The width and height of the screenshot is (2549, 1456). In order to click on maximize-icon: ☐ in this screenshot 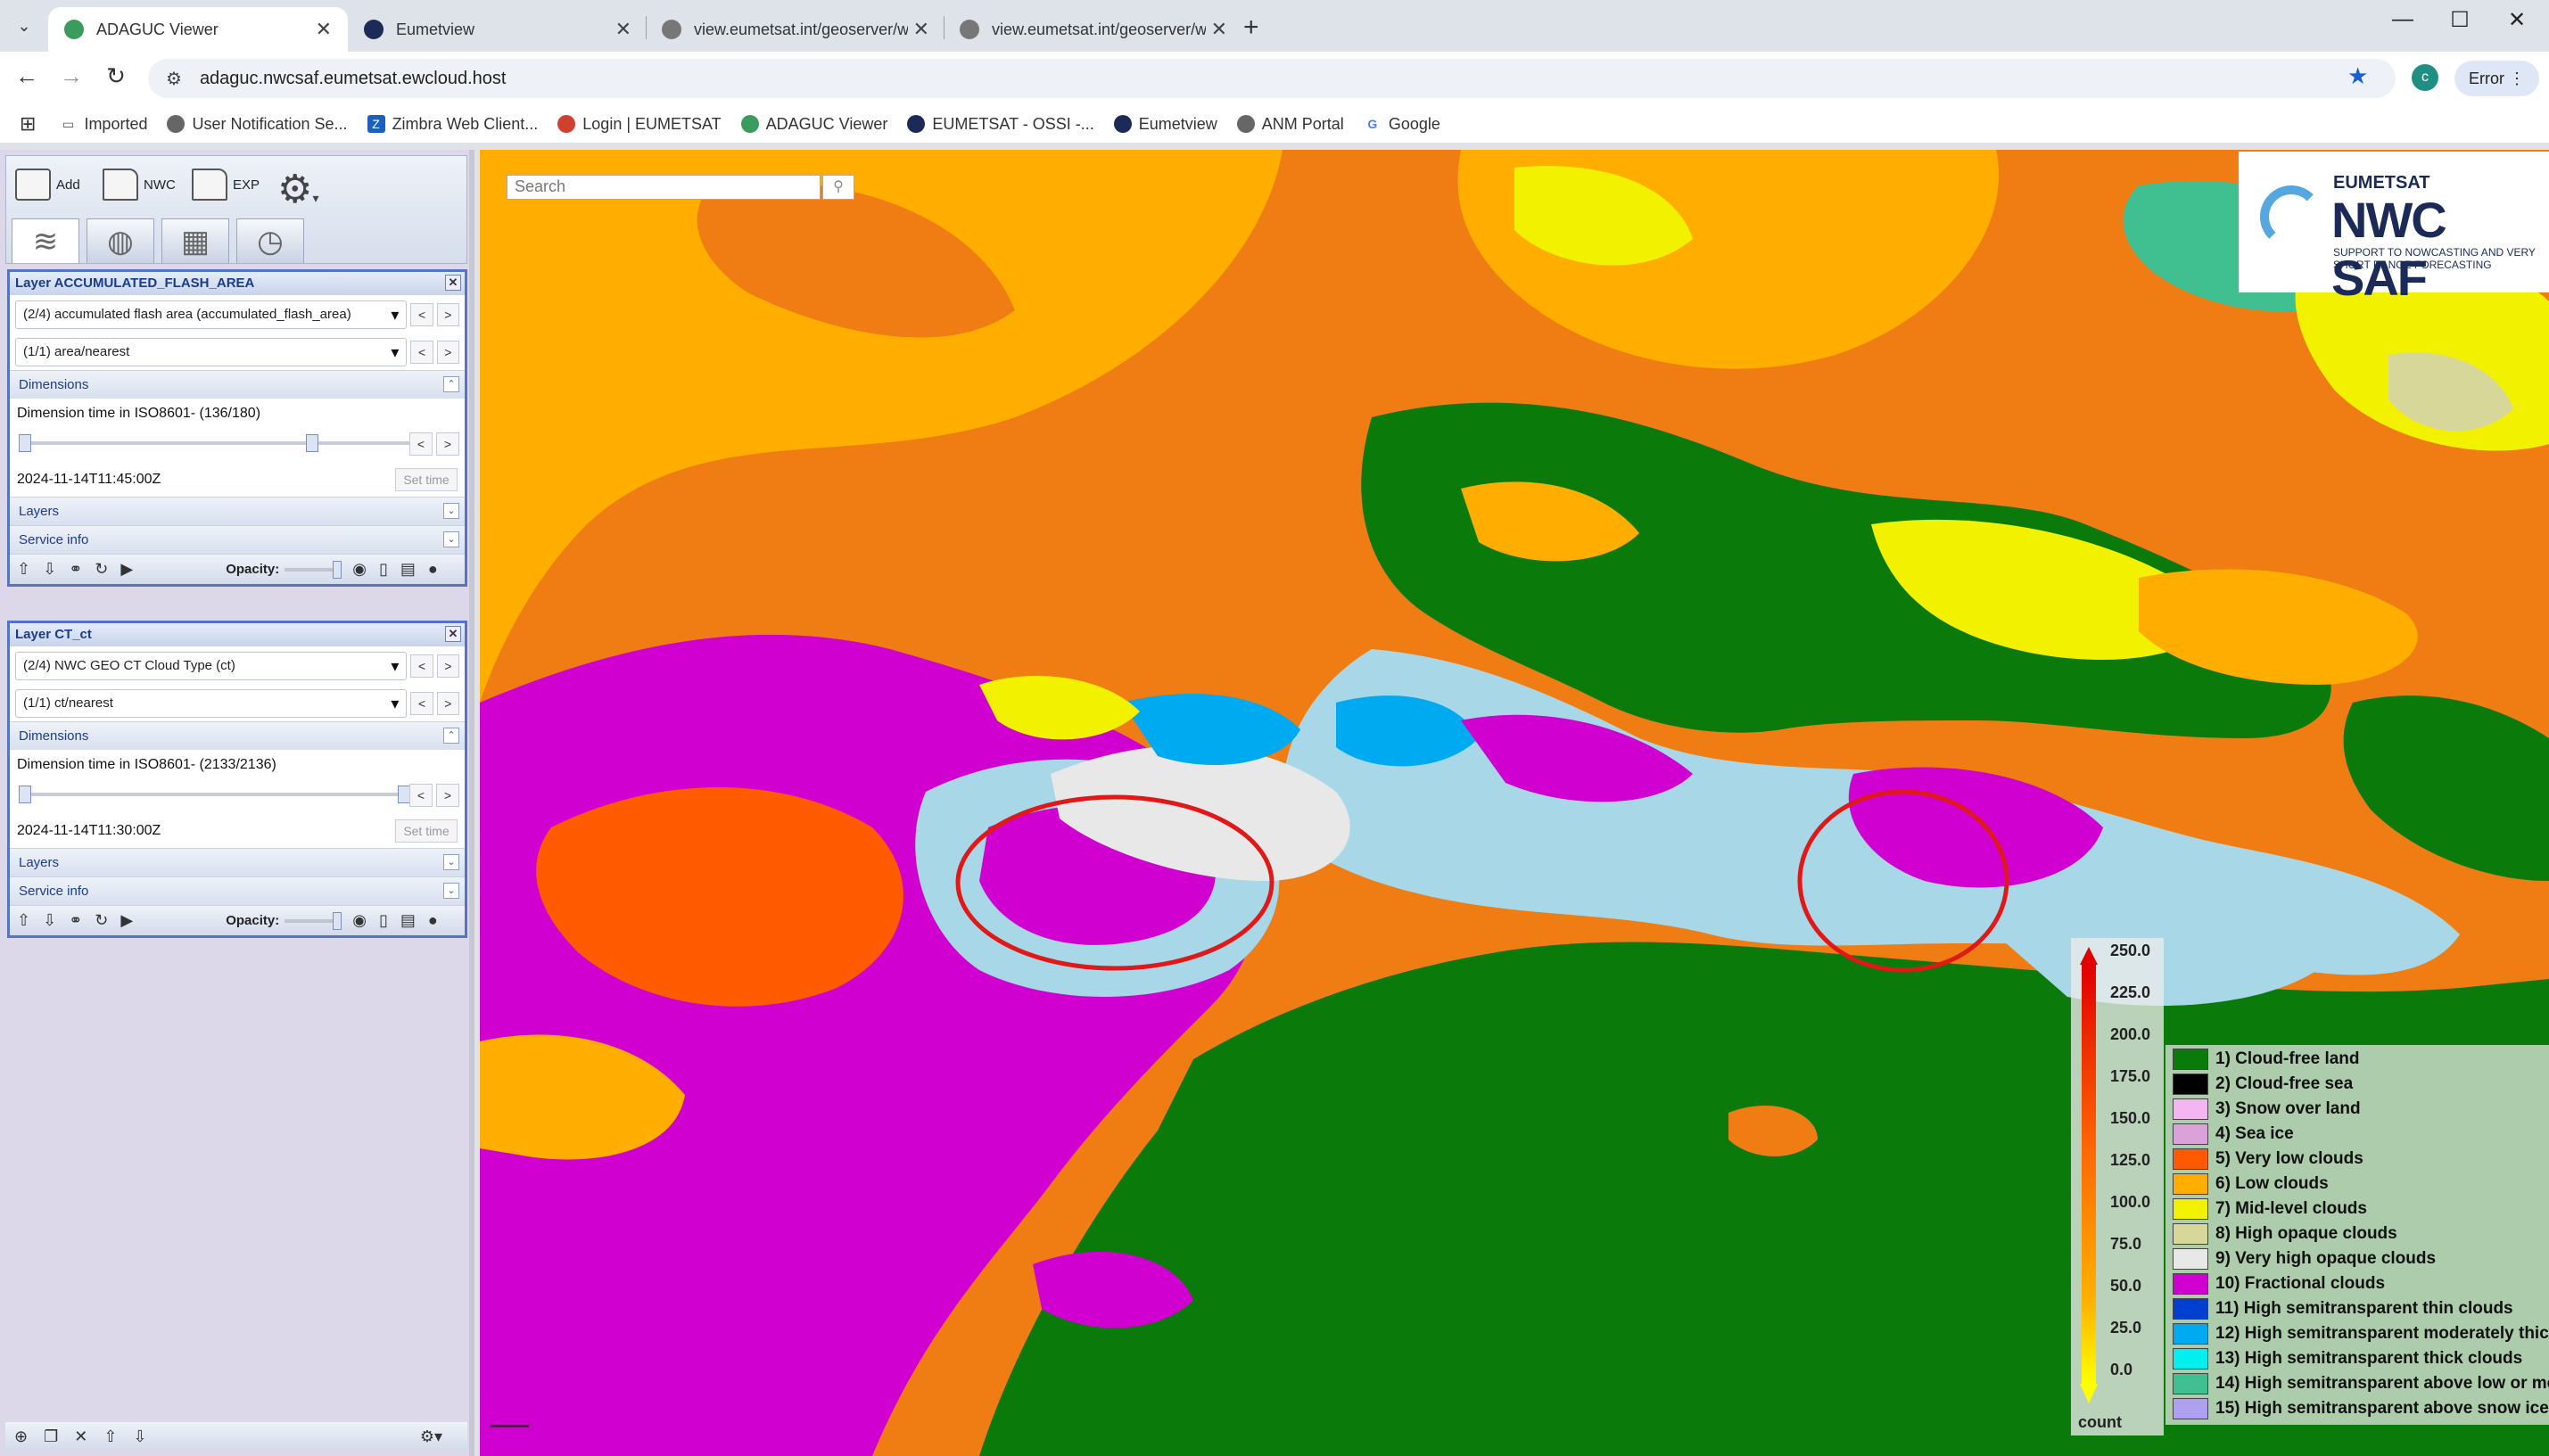, I will do `click(2460, 20)`.